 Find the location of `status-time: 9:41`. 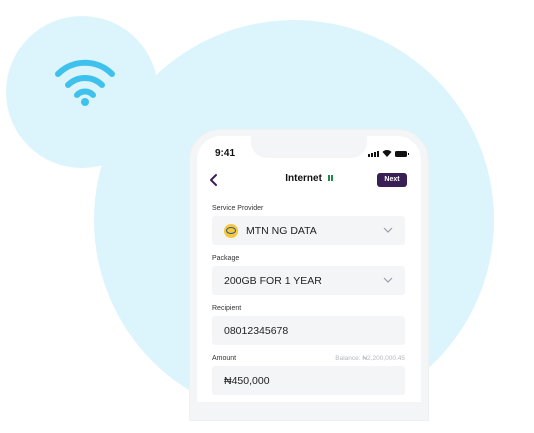

status-time: 9:41 is located at coordinates (225, 153).